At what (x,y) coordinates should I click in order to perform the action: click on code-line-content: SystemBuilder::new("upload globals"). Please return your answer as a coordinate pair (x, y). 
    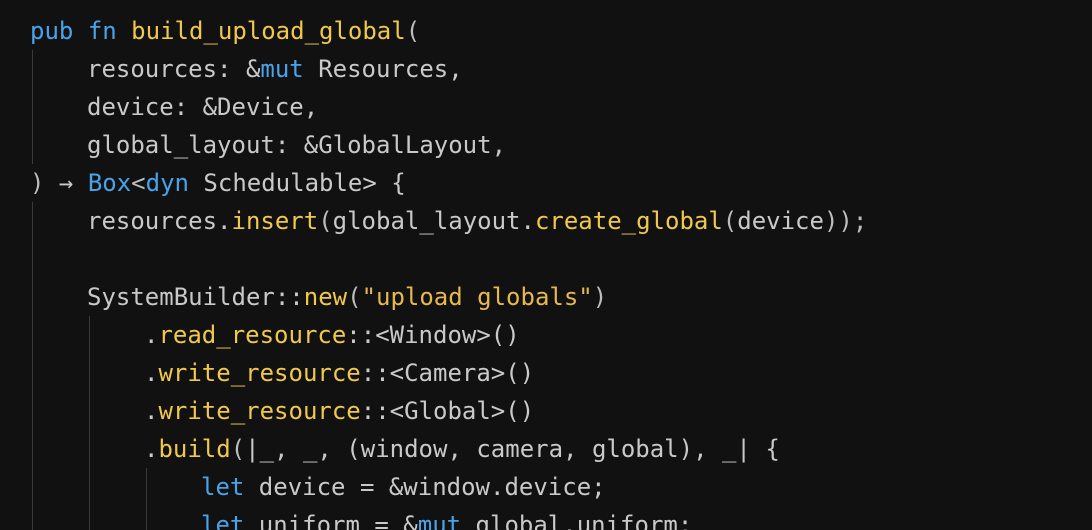
    Looking at the image, I should click on (347, 297).